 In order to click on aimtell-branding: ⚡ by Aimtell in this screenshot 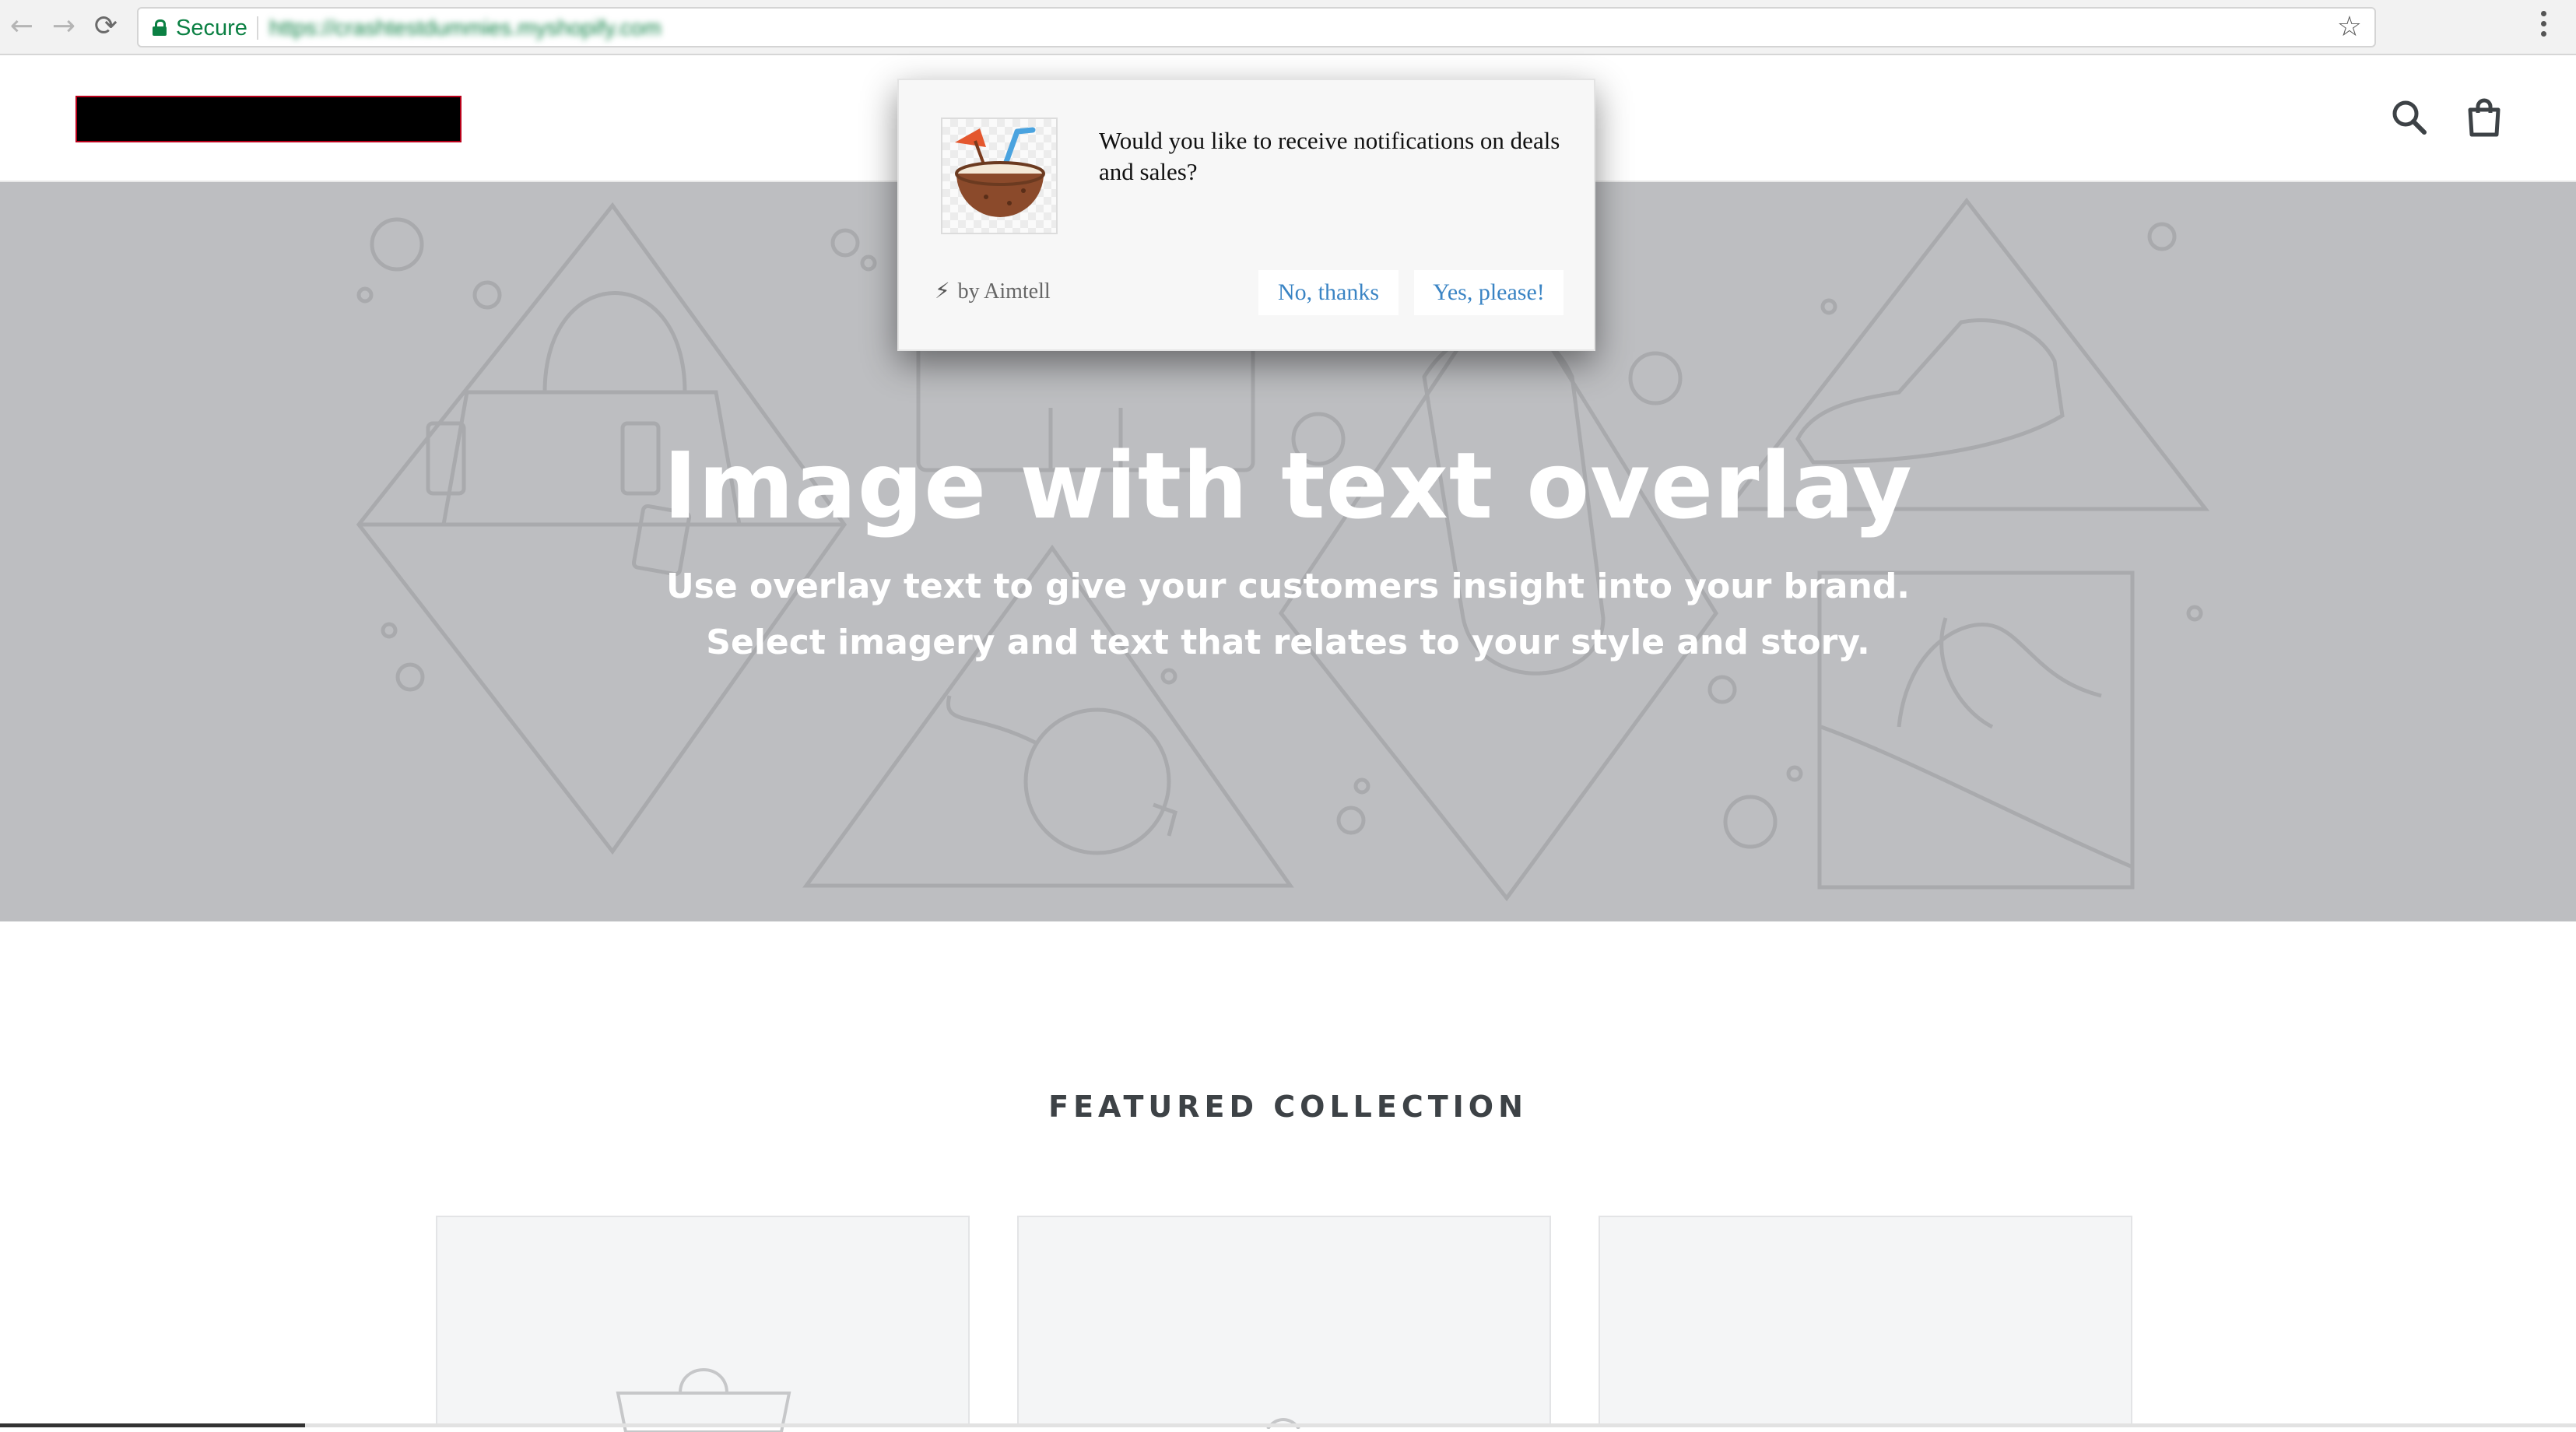, I will do `click(993, 291)`.